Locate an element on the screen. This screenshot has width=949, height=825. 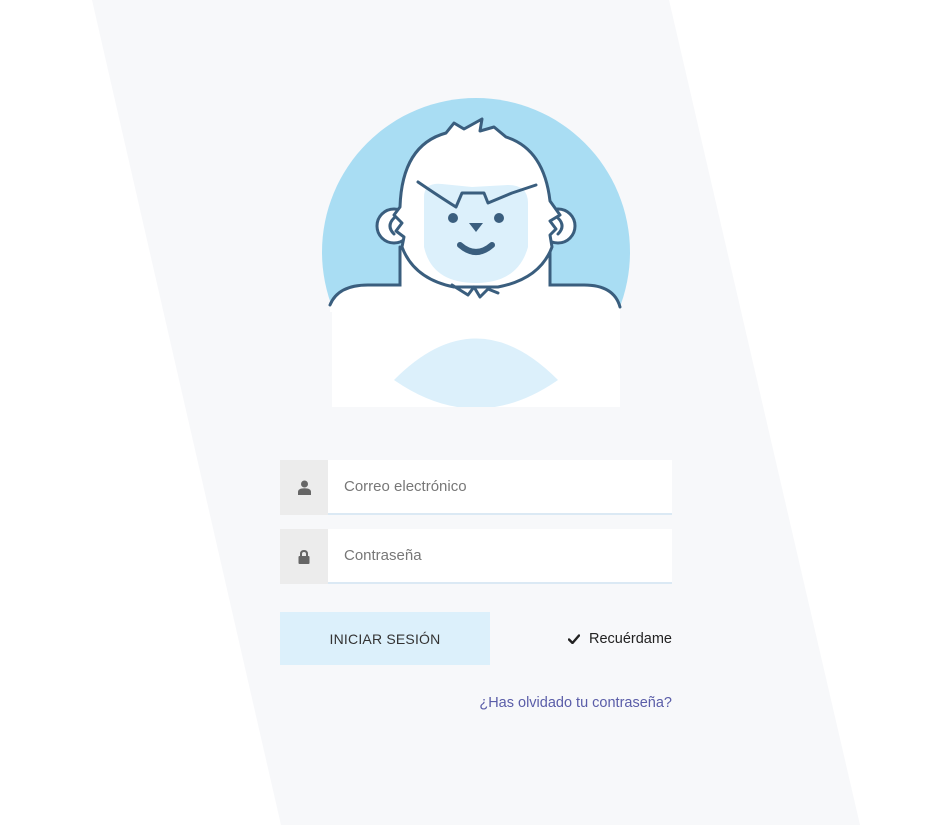
forgot-password-link: ¿Has olvidado tu contraseña? is located at coordinates (575, 703).